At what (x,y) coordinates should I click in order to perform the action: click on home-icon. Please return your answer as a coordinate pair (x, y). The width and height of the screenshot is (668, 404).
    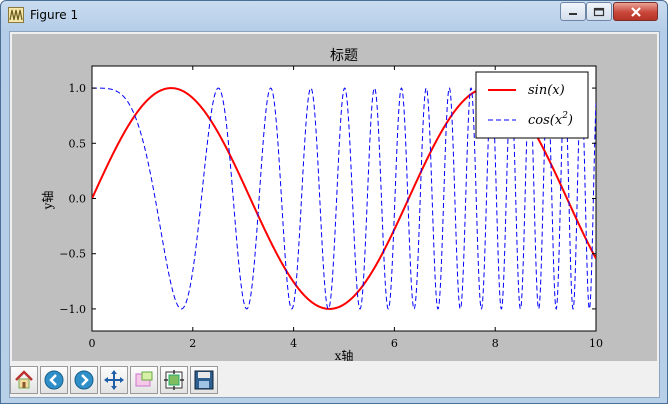
    Looking at the image, I should click on (24, 379).